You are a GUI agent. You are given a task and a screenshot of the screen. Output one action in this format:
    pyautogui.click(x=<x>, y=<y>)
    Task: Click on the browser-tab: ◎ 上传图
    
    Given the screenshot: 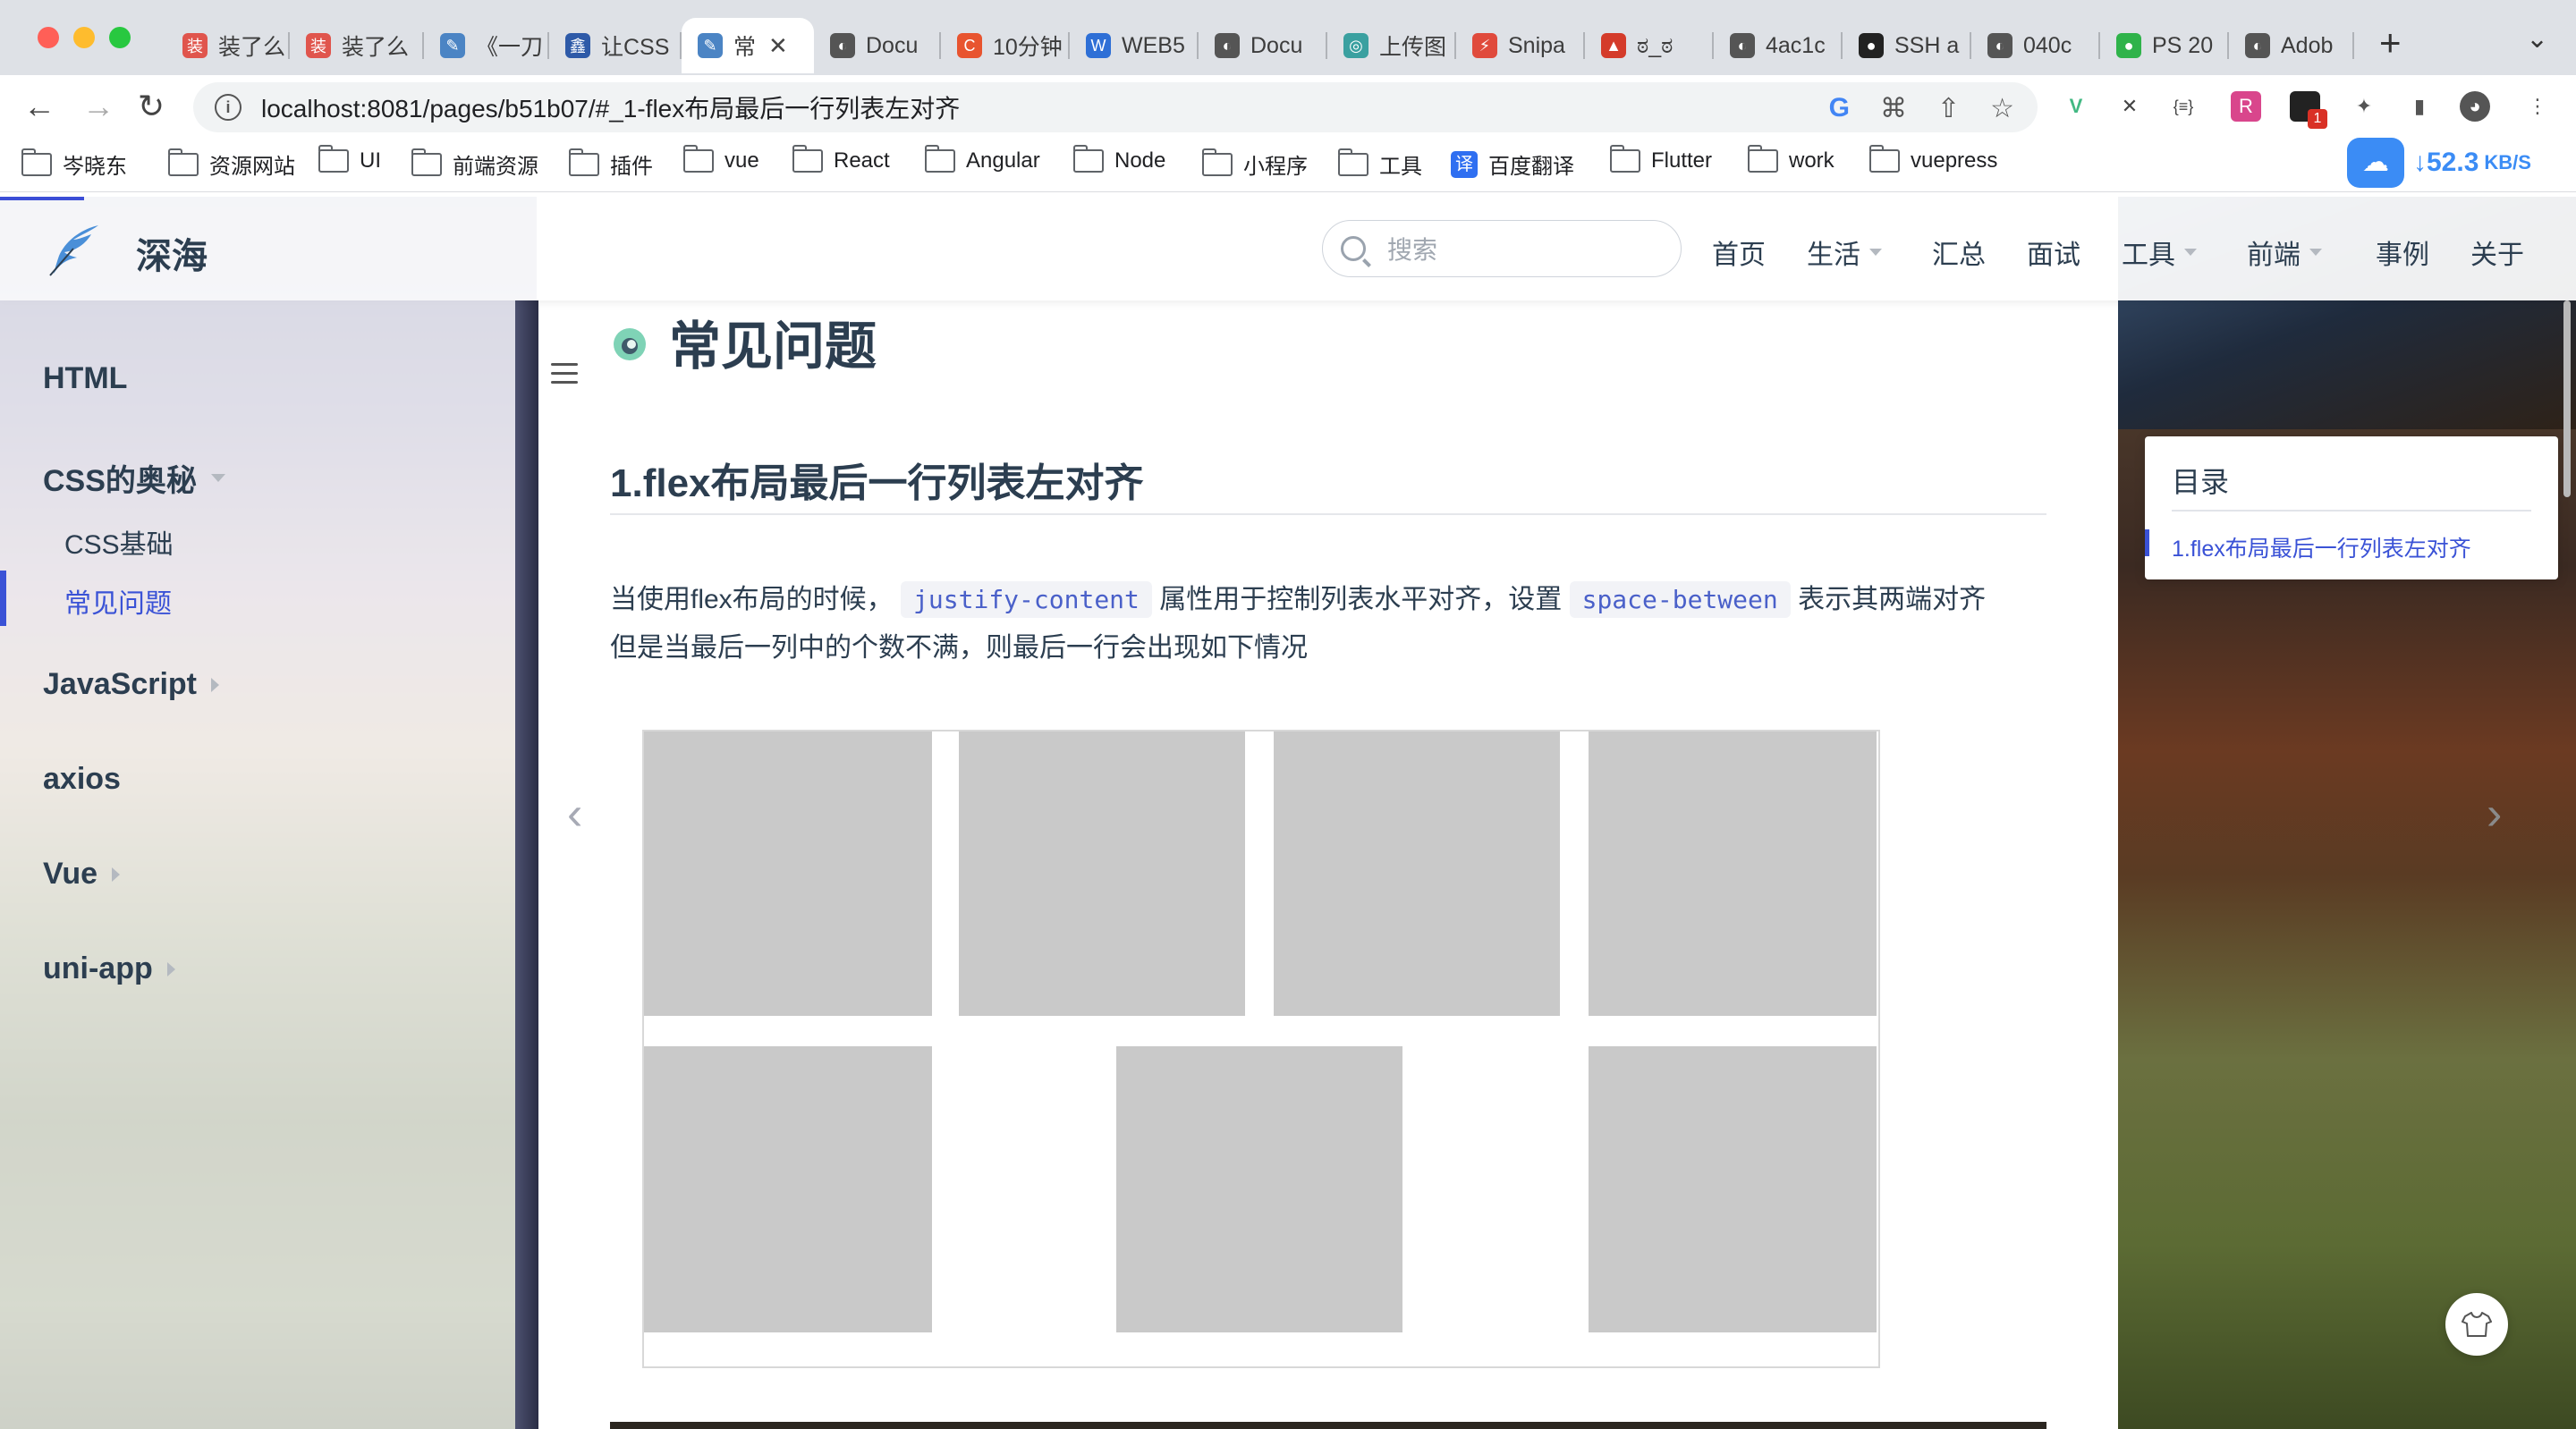 What is the action you would take?
    pyautogui.click(x=1391, y=45)
    